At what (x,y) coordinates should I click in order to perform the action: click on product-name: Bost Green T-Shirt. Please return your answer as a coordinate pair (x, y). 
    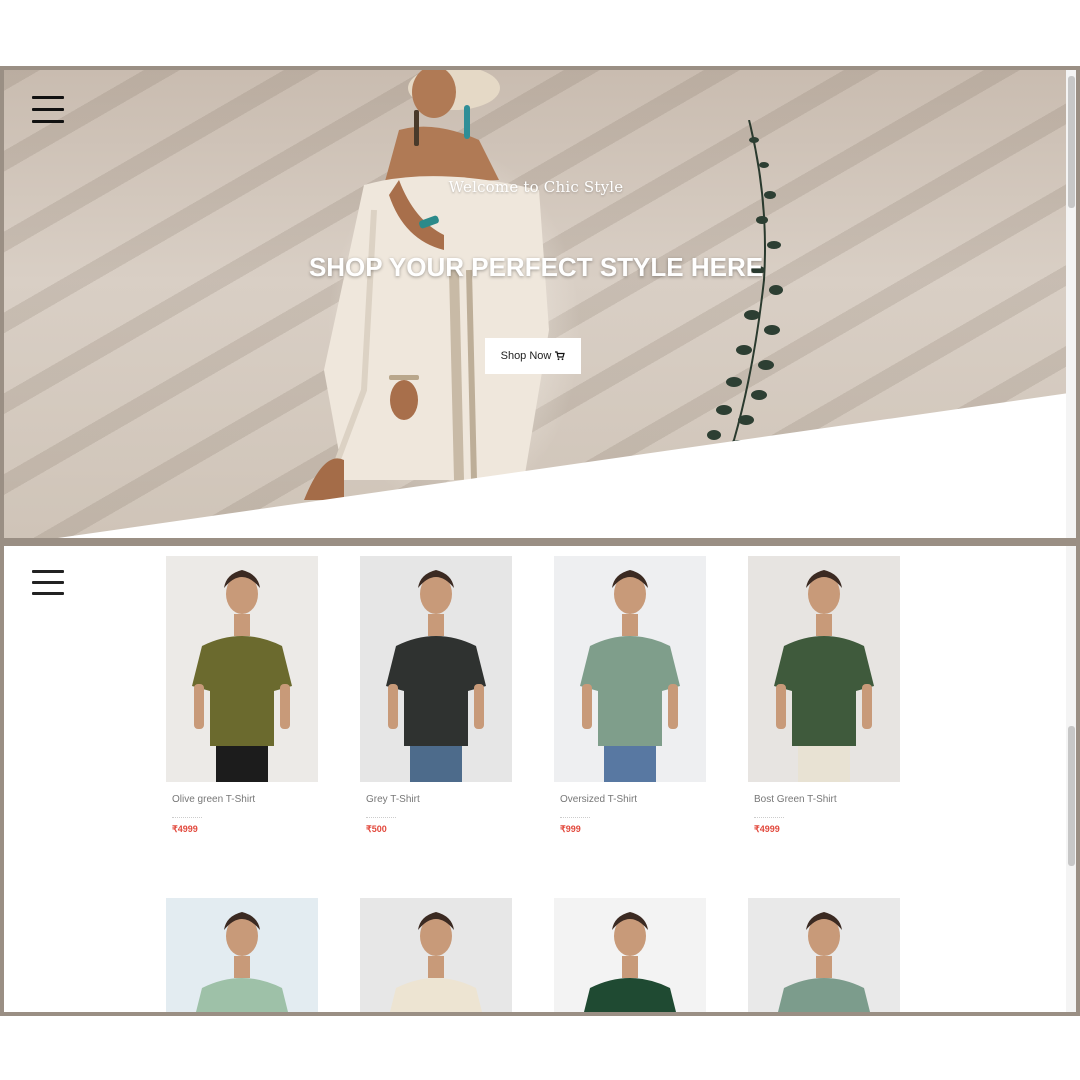
    Looking at the image, I should click on (824, 801).